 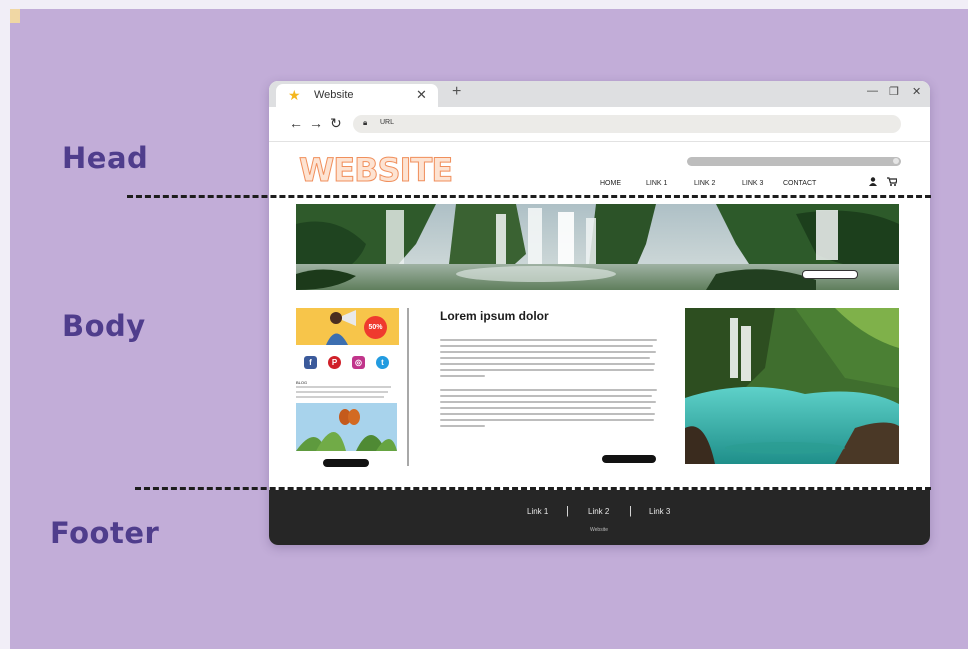 I want to click on footer-site-name: Website, so click(x=599, y=530).